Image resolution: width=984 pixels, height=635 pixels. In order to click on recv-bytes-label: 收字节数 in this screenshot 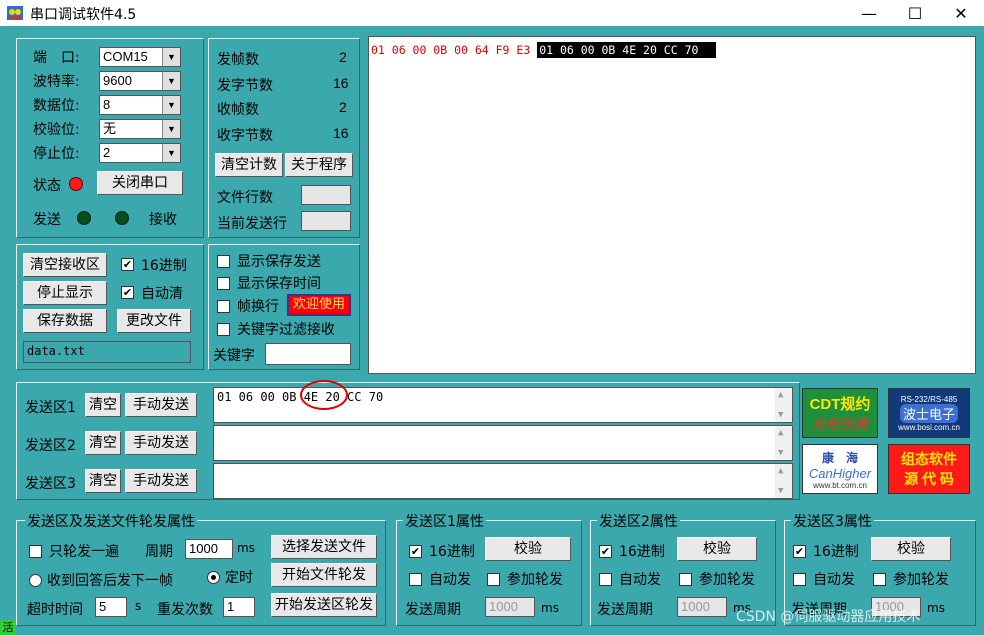, I will do `click(245, 136)`.